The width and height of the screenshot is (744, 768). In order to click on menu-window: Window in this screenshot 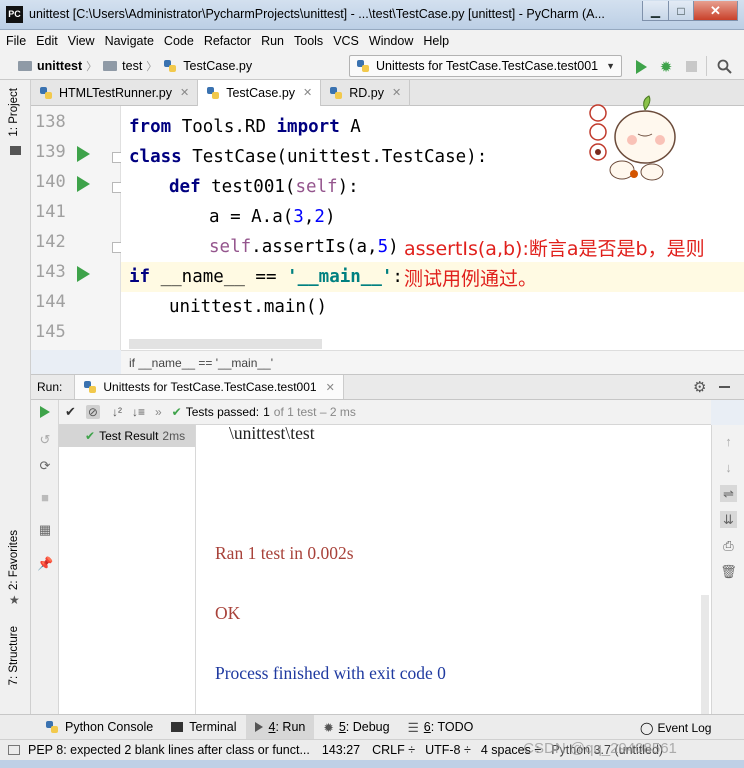, I will do `click(391, 41)`.